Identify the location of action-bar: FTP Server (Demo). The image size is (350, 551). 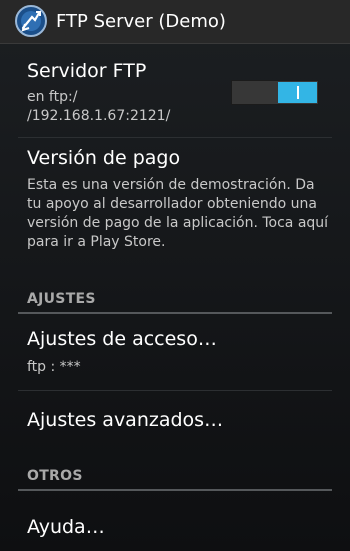
(175, 22).